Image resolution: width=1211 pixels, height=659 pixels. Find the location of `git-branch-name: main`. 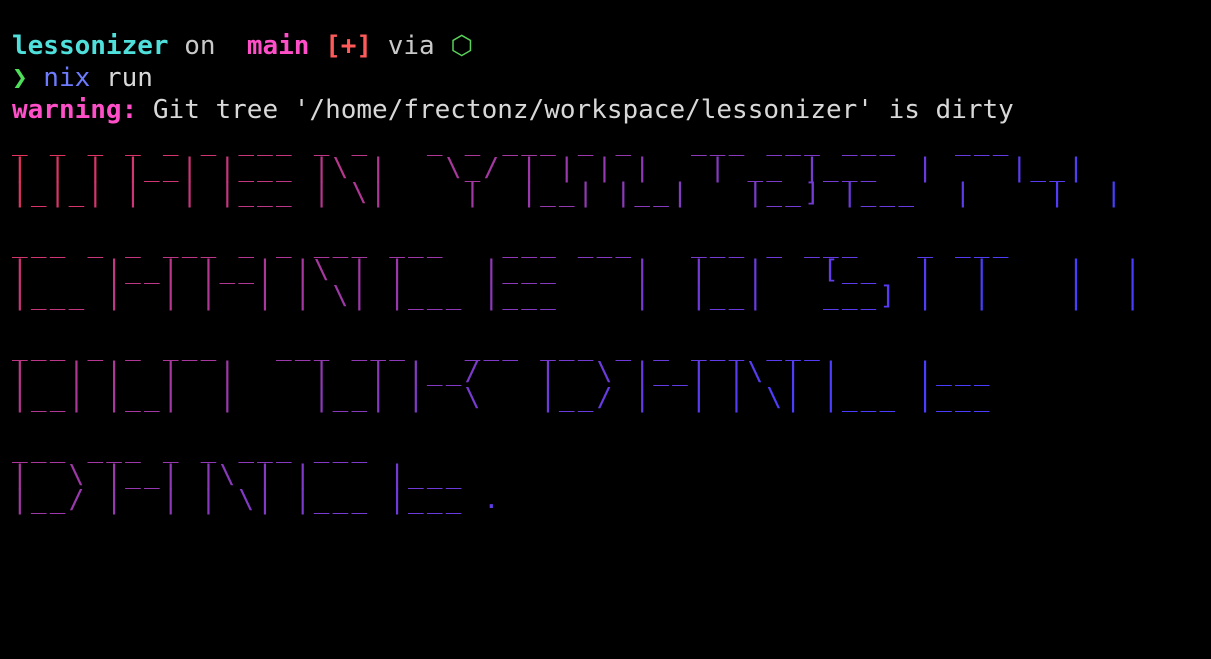

git-branch-name: main is located at coordinates (270, 46).